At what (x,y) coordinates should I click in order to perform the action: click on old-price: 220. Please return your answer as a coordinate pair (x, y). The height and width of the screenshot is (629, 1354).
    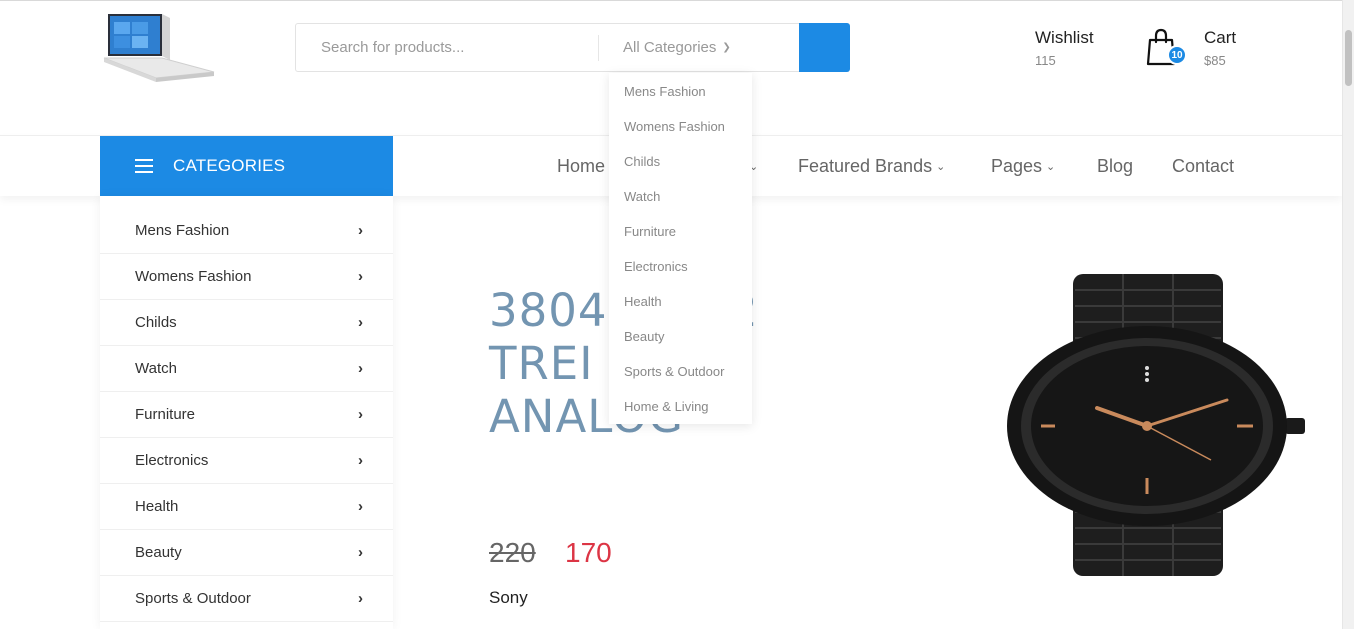
    Looking at the image, I should click on (512, 552).